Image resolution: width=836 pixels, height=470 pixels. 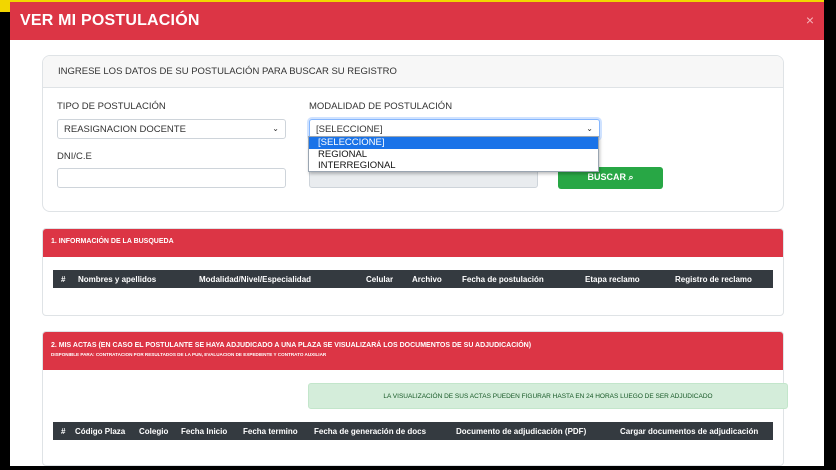 What do you see at coordinates (453, 166) in the screenshot?
I see `dropdown-option: INTERREGIONAL` at bounding box center [453, 166].